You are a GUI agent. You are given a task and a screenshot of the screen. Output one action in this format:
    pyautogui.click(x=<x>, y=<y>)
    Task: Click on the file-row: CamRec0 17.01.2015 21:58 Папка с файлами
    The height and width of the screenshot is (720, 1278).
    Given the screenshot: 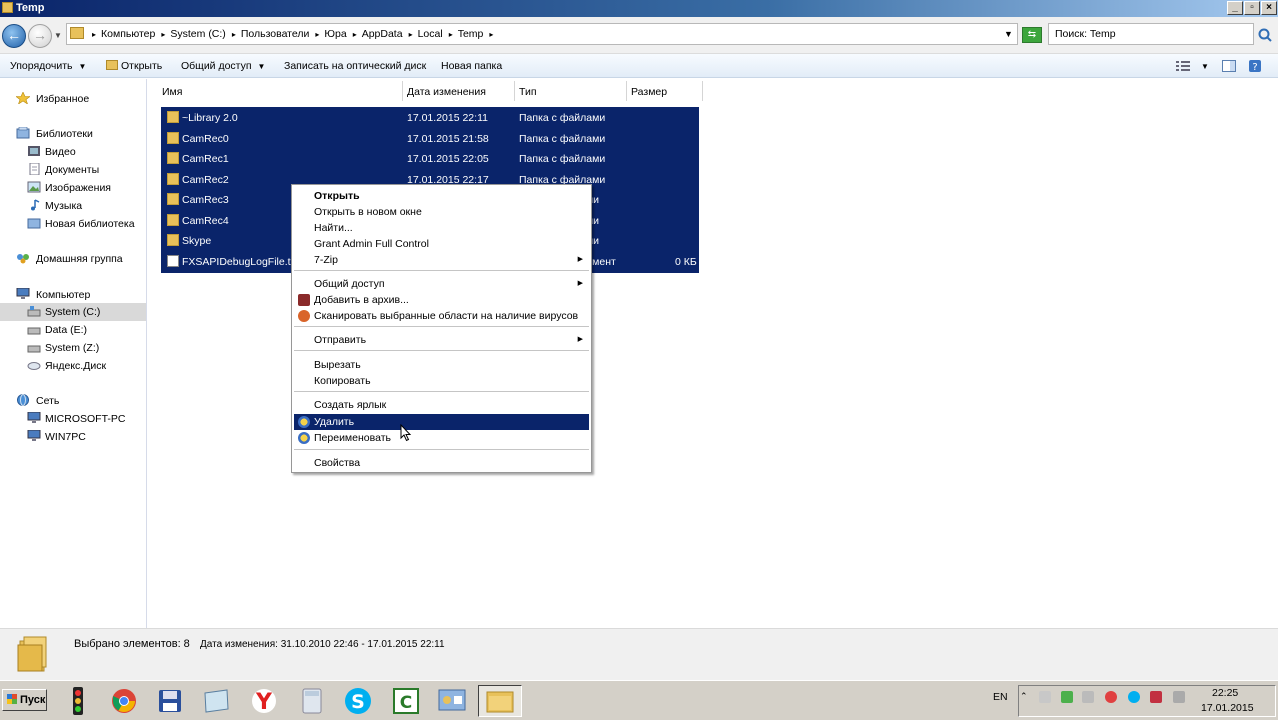 What is the action you would take?
    pyautogui.click(x=430, y=139)
    